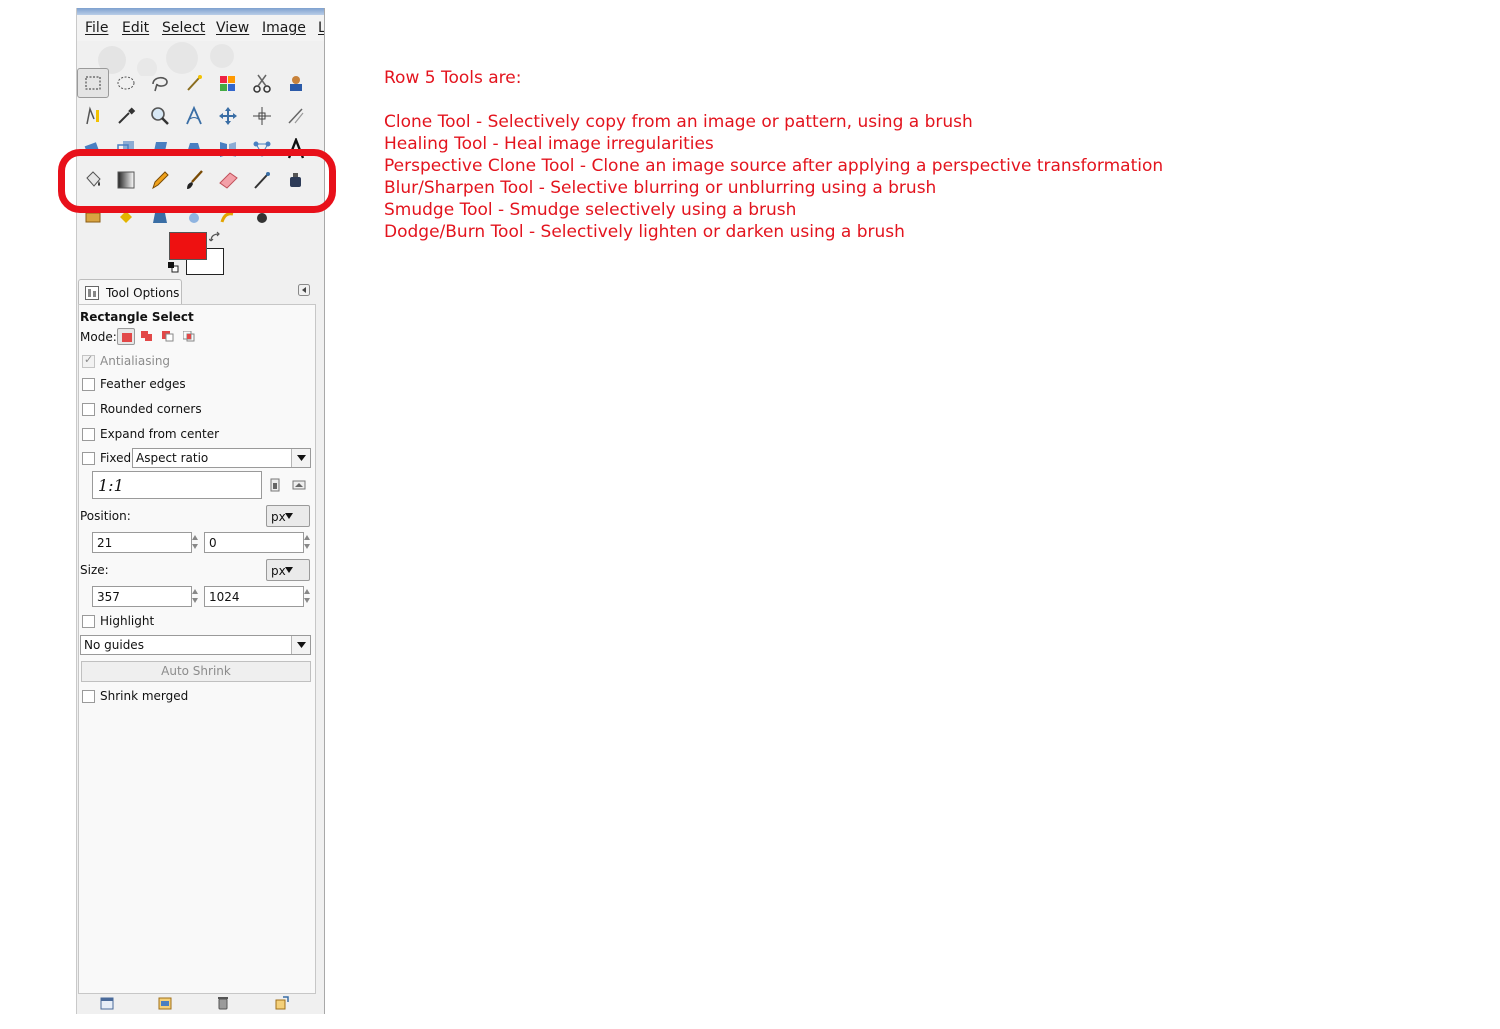  Describe the element at coordinates (196, 671) in the screenshot. I see `auto-shrink-button: Auto Shrink` at that location.